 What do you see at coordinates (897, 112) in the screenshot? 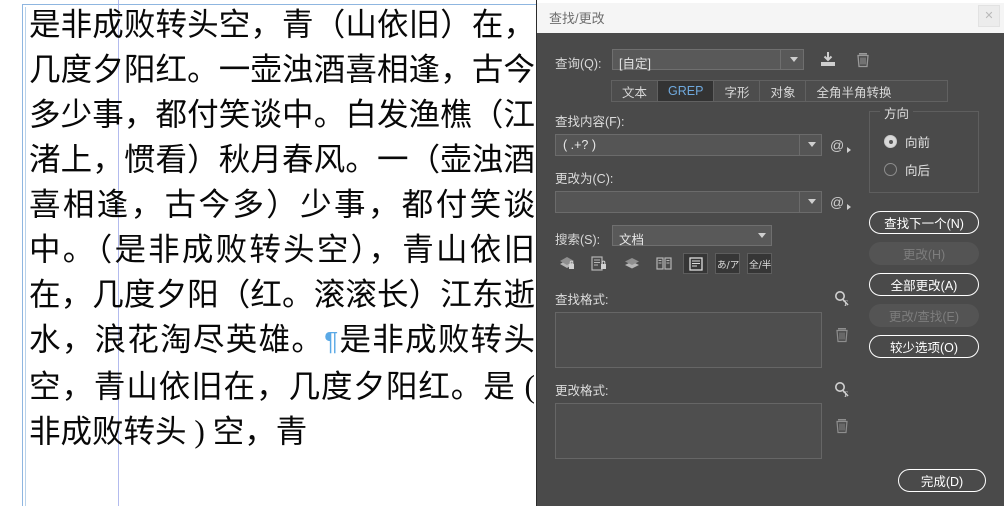
I see `direction-legend: 方向` at bounding box center [897, 112].